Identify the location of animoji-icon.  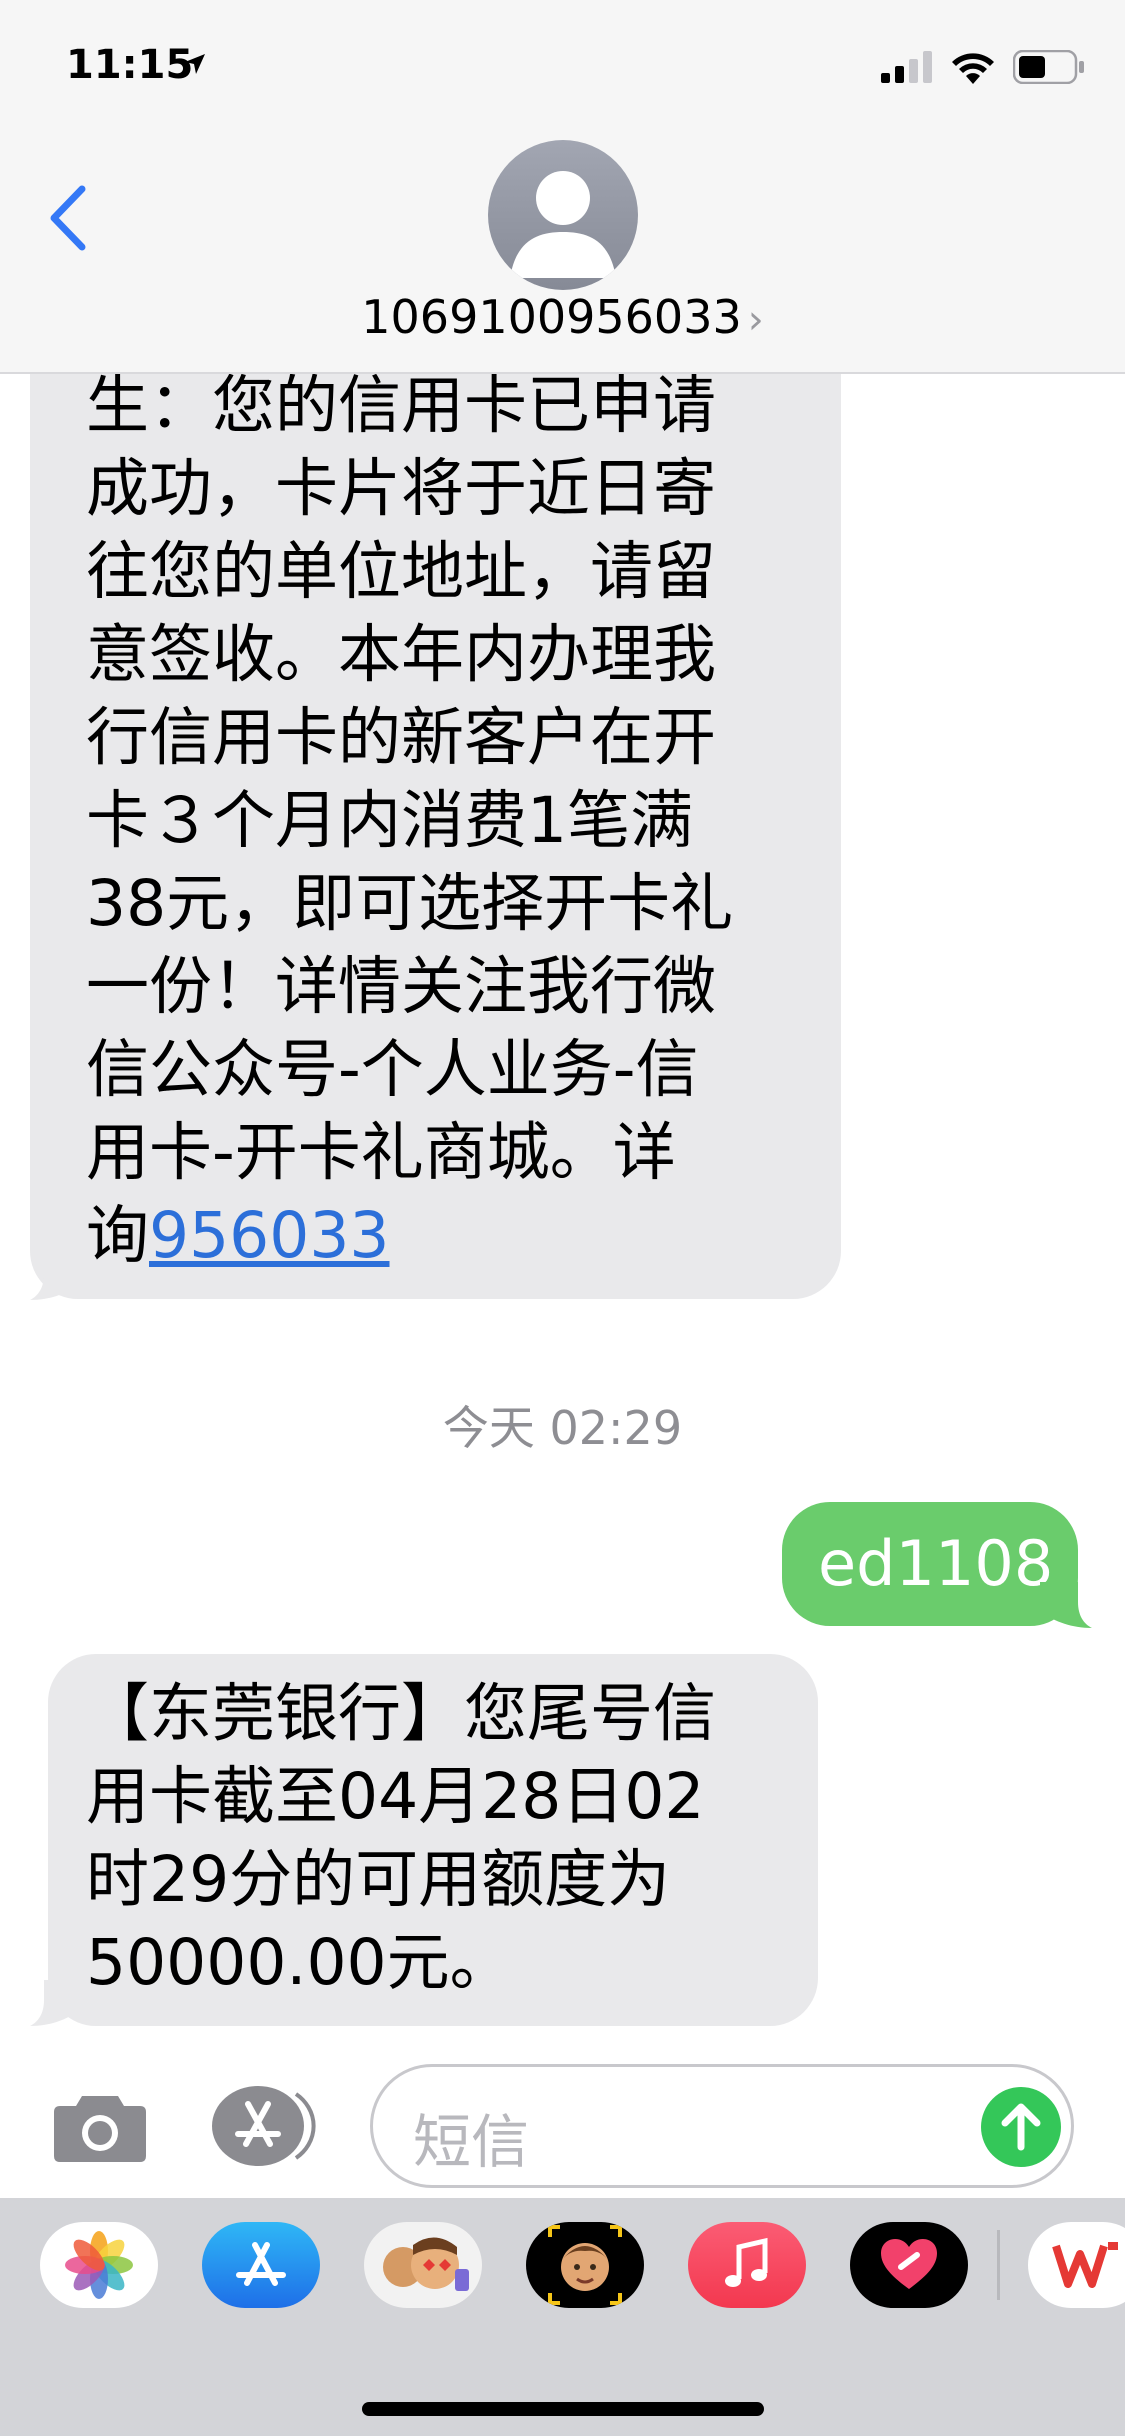
(585, 2265).